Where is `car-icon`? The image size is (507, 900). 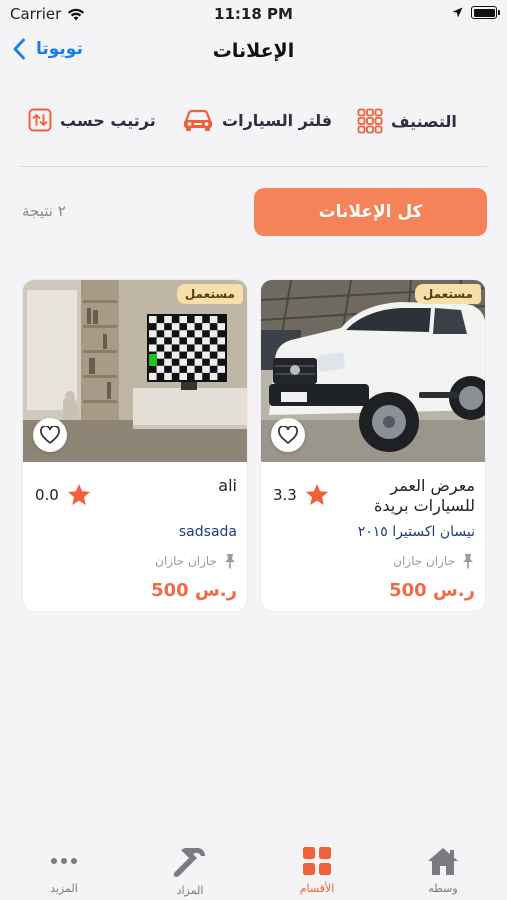 car-icon is located at coordinates (198, 120).